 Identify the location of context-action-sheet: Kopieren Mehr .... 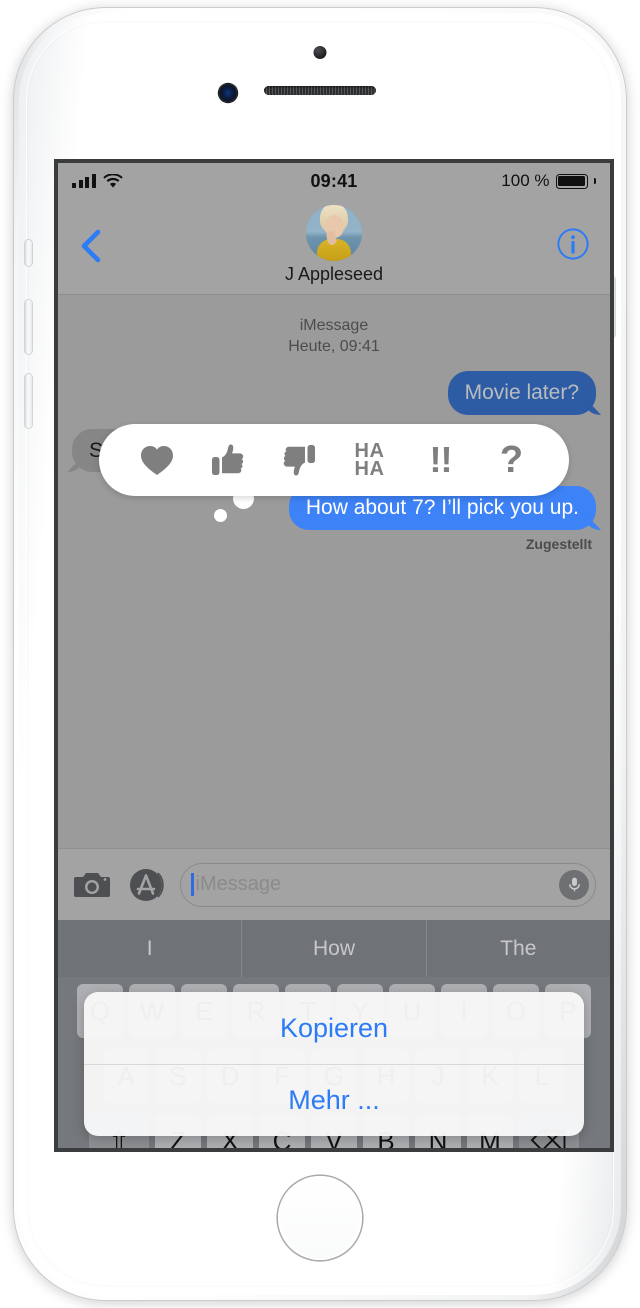
(334, 1064).